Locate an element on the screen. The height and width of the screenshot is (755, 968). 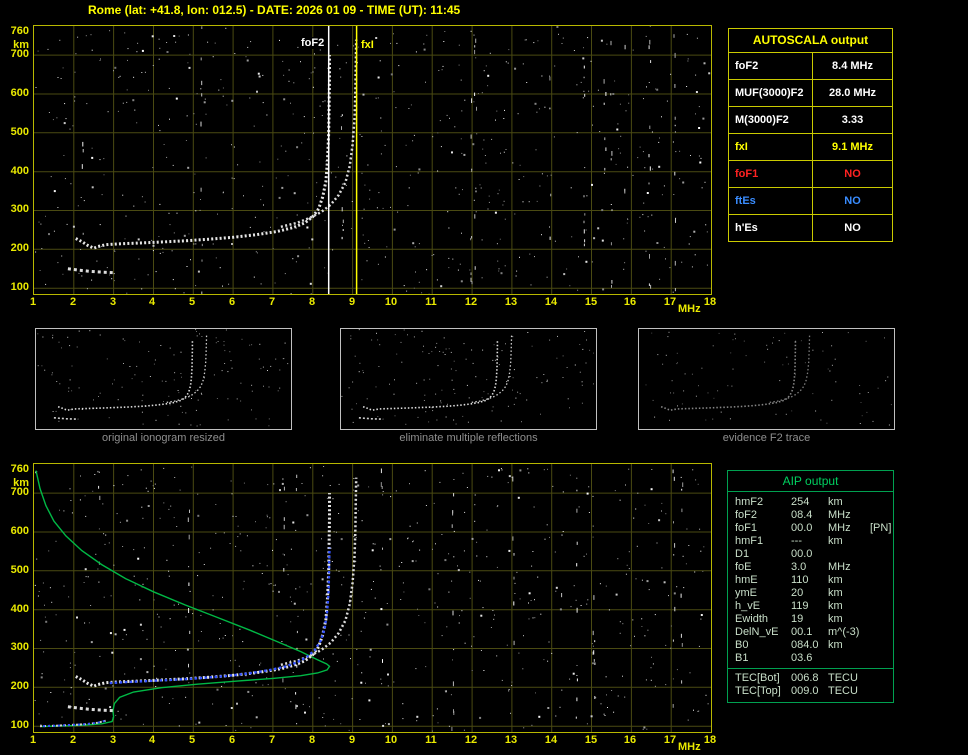
mini-ionogram-original is located at coordinates (162, 378).